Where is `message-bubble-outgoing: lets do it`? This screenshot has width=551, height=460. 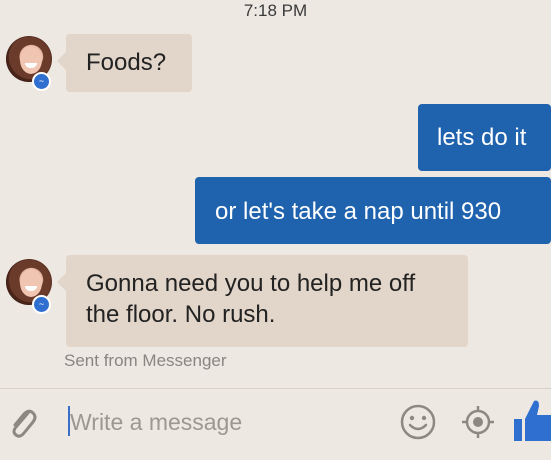 message-bubble-outgoing: lets do it is located at coordinates (484, 137).